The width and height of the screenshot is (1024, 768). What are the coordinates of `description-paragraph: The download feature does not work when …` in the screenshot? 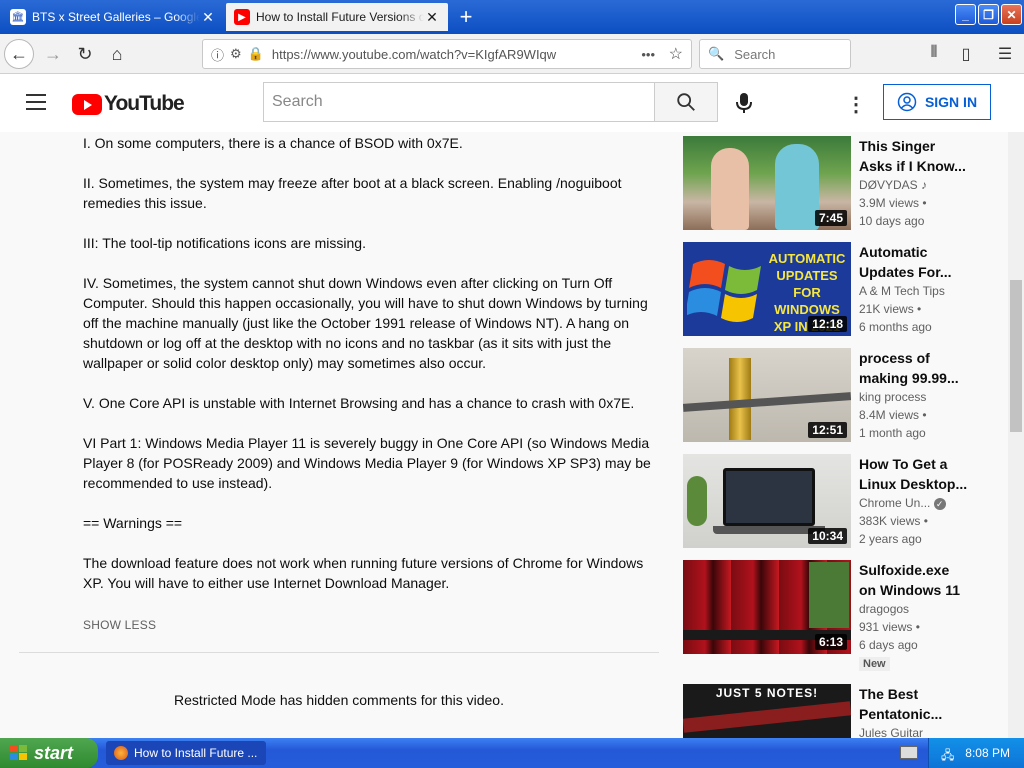 It's located at (363, 573).